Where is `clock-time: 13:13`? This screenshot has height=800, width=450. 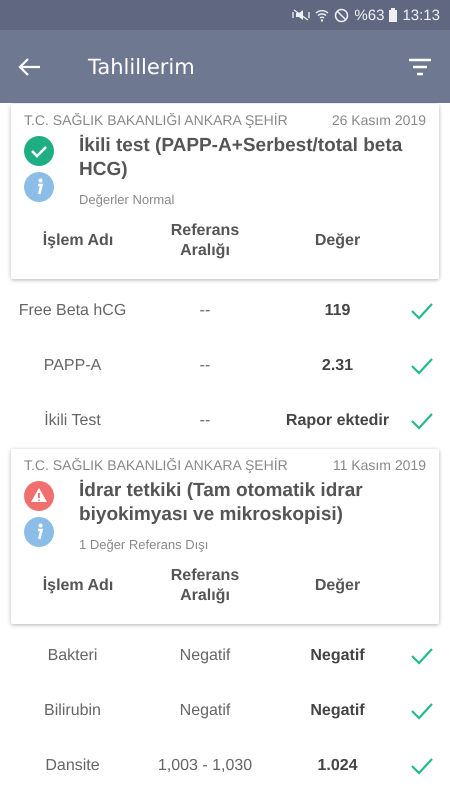 clock-time: 13:13 is located at coordinates (421, 15).